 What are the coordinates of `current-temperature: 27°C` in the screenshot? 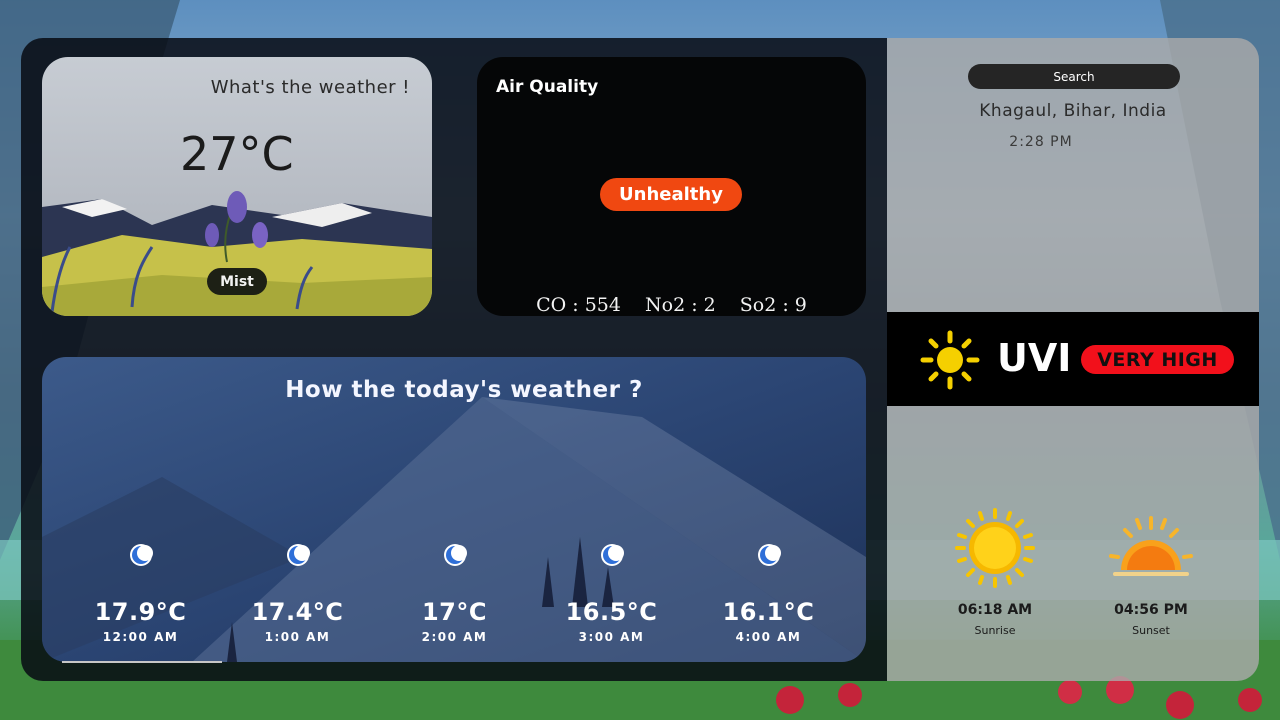 It's located at (237, 154).